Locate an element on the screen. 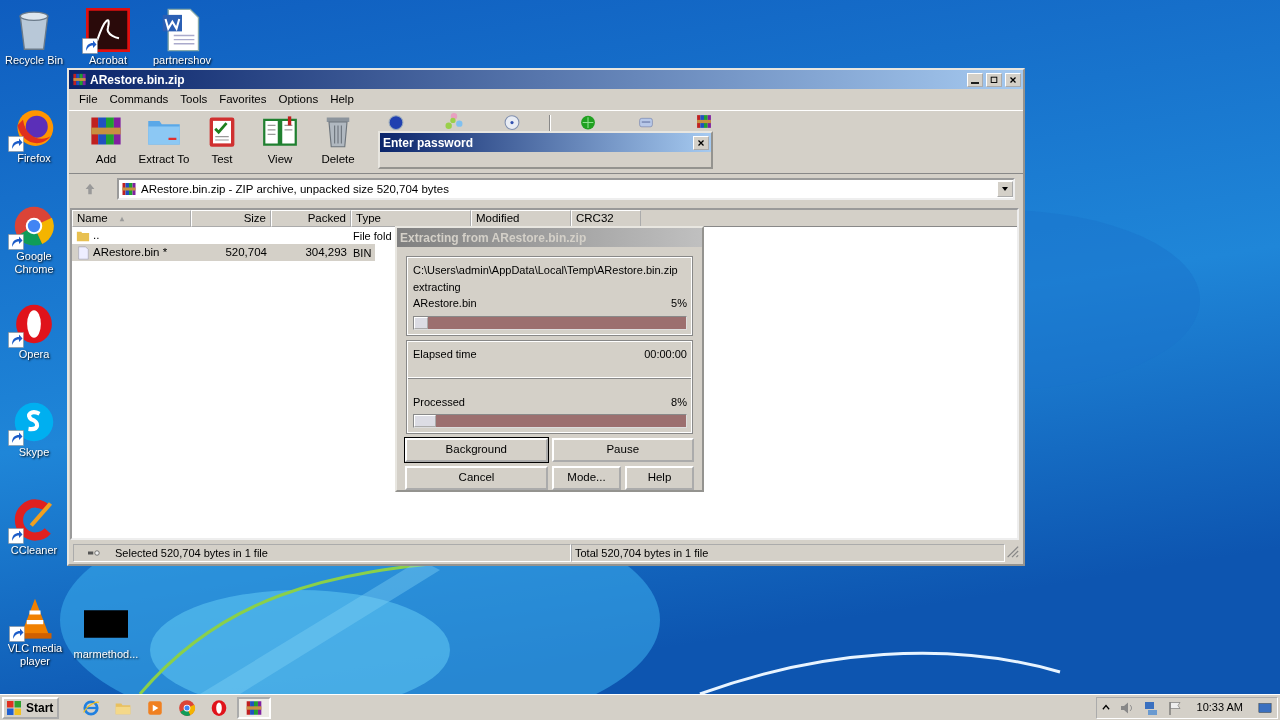 This screenshot has height=720, width=1280. elapsed-label: Elapsed time is located at coordinates (445, 354).